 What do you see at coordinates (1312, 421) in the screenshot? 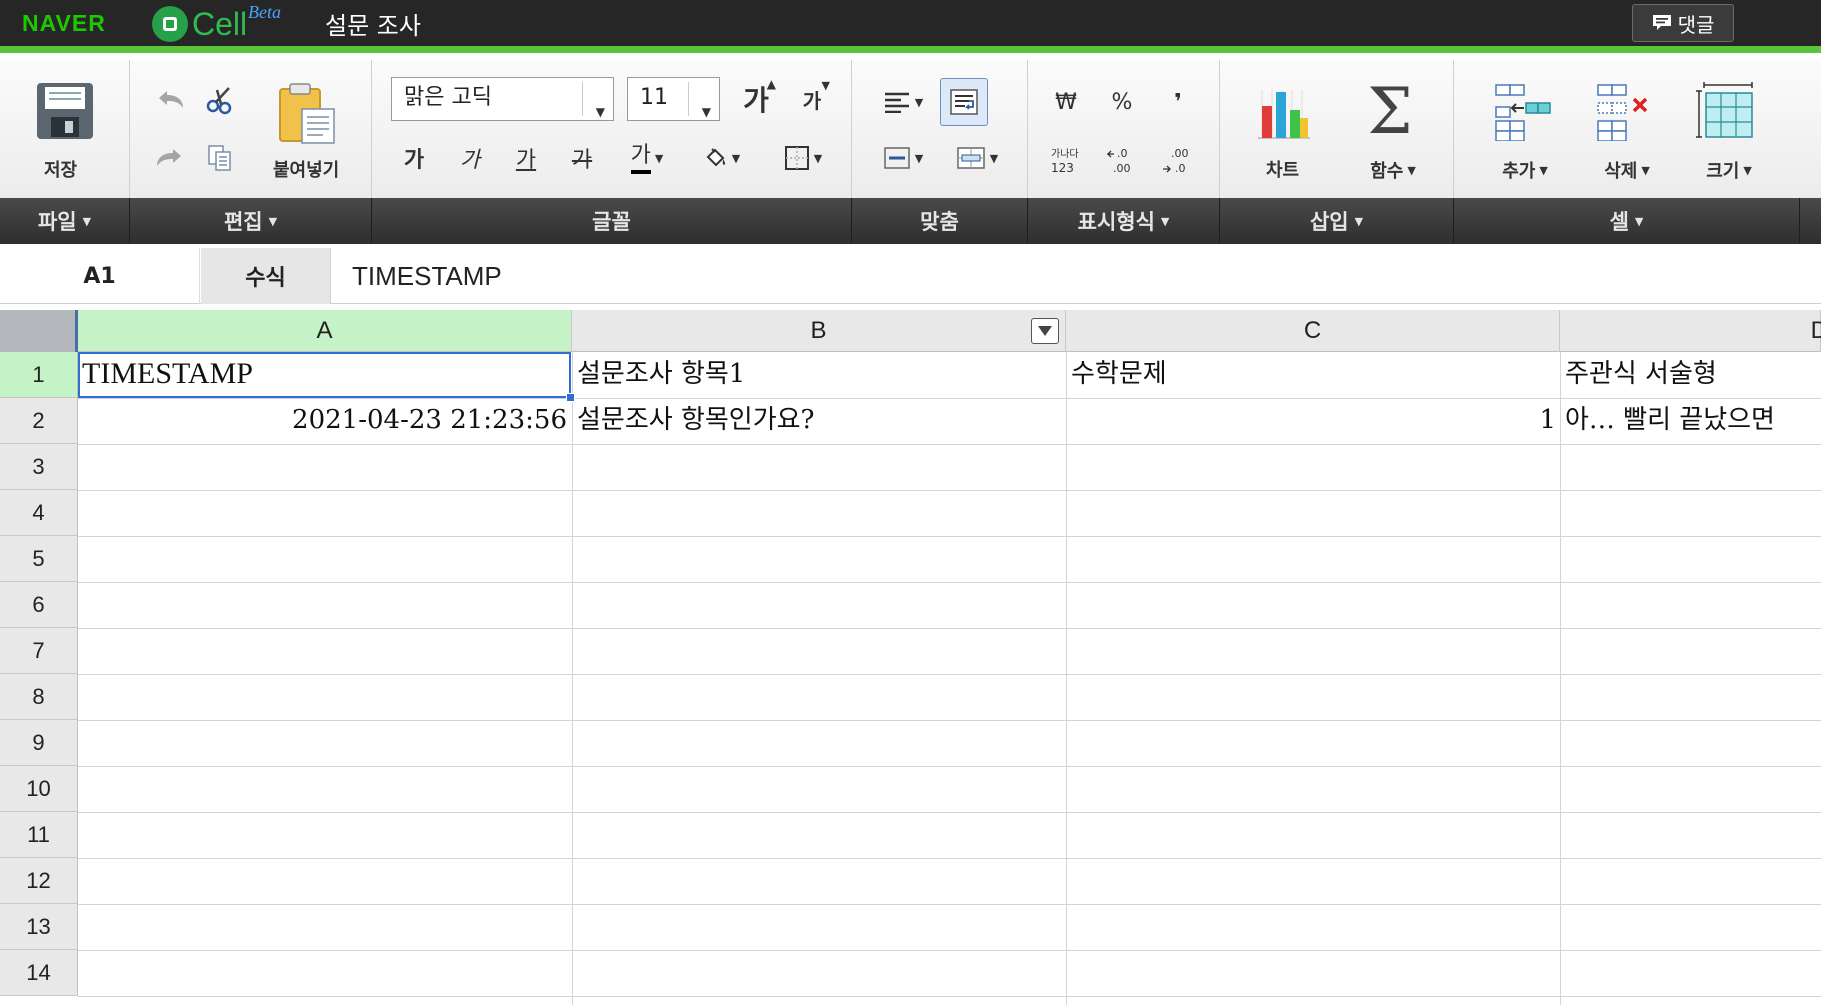
I see `cell-c2: 1` at bounding box center [1312, 421].